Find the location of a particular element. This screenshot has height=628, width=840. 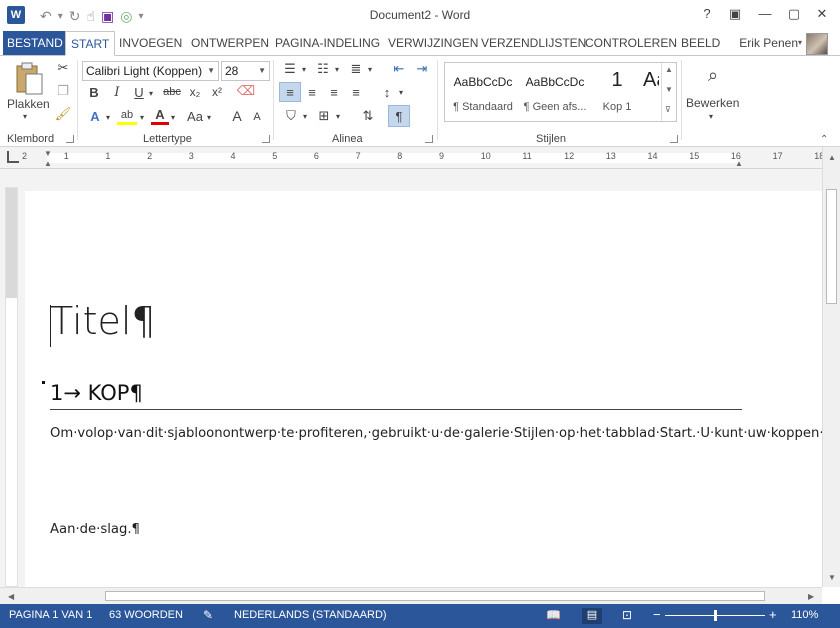

editing-dropdown-icon: ▾ is located at coordinates (711, 116).